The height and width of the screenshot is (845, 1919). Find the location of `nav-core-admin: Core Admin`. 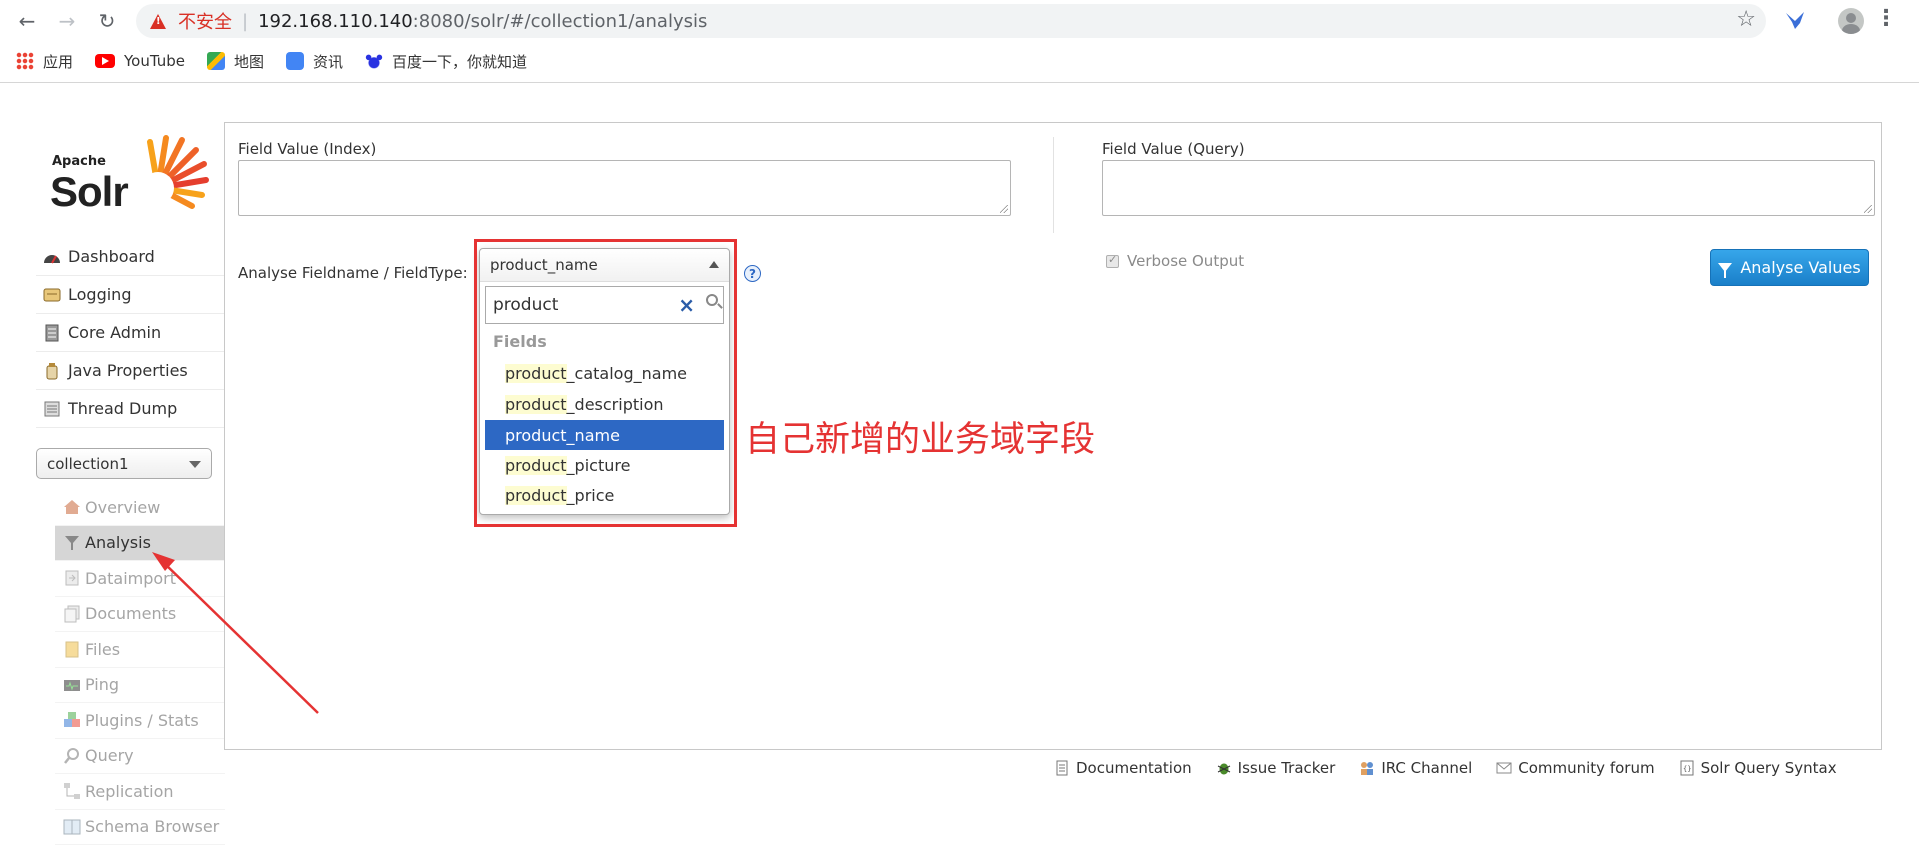

nav-core-admin: Core Admin is located at coordinates (130, 333).